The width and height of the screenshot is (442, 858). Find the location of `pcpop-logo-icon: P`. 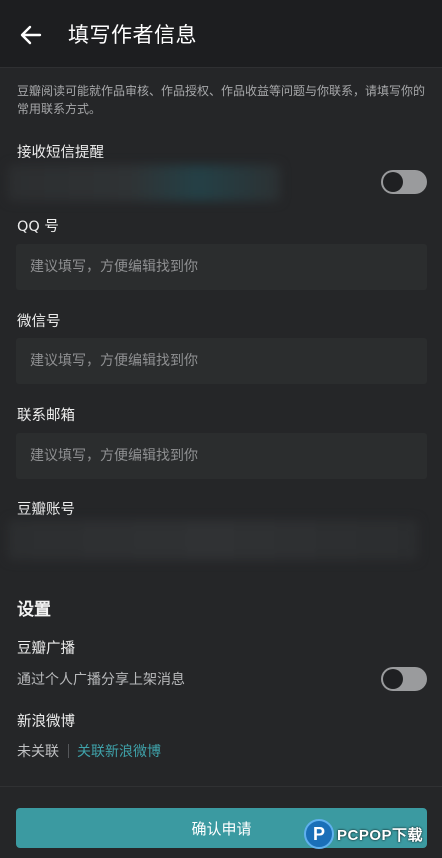

pcpop-logo-icon: P is located at coordinates (319, 834).